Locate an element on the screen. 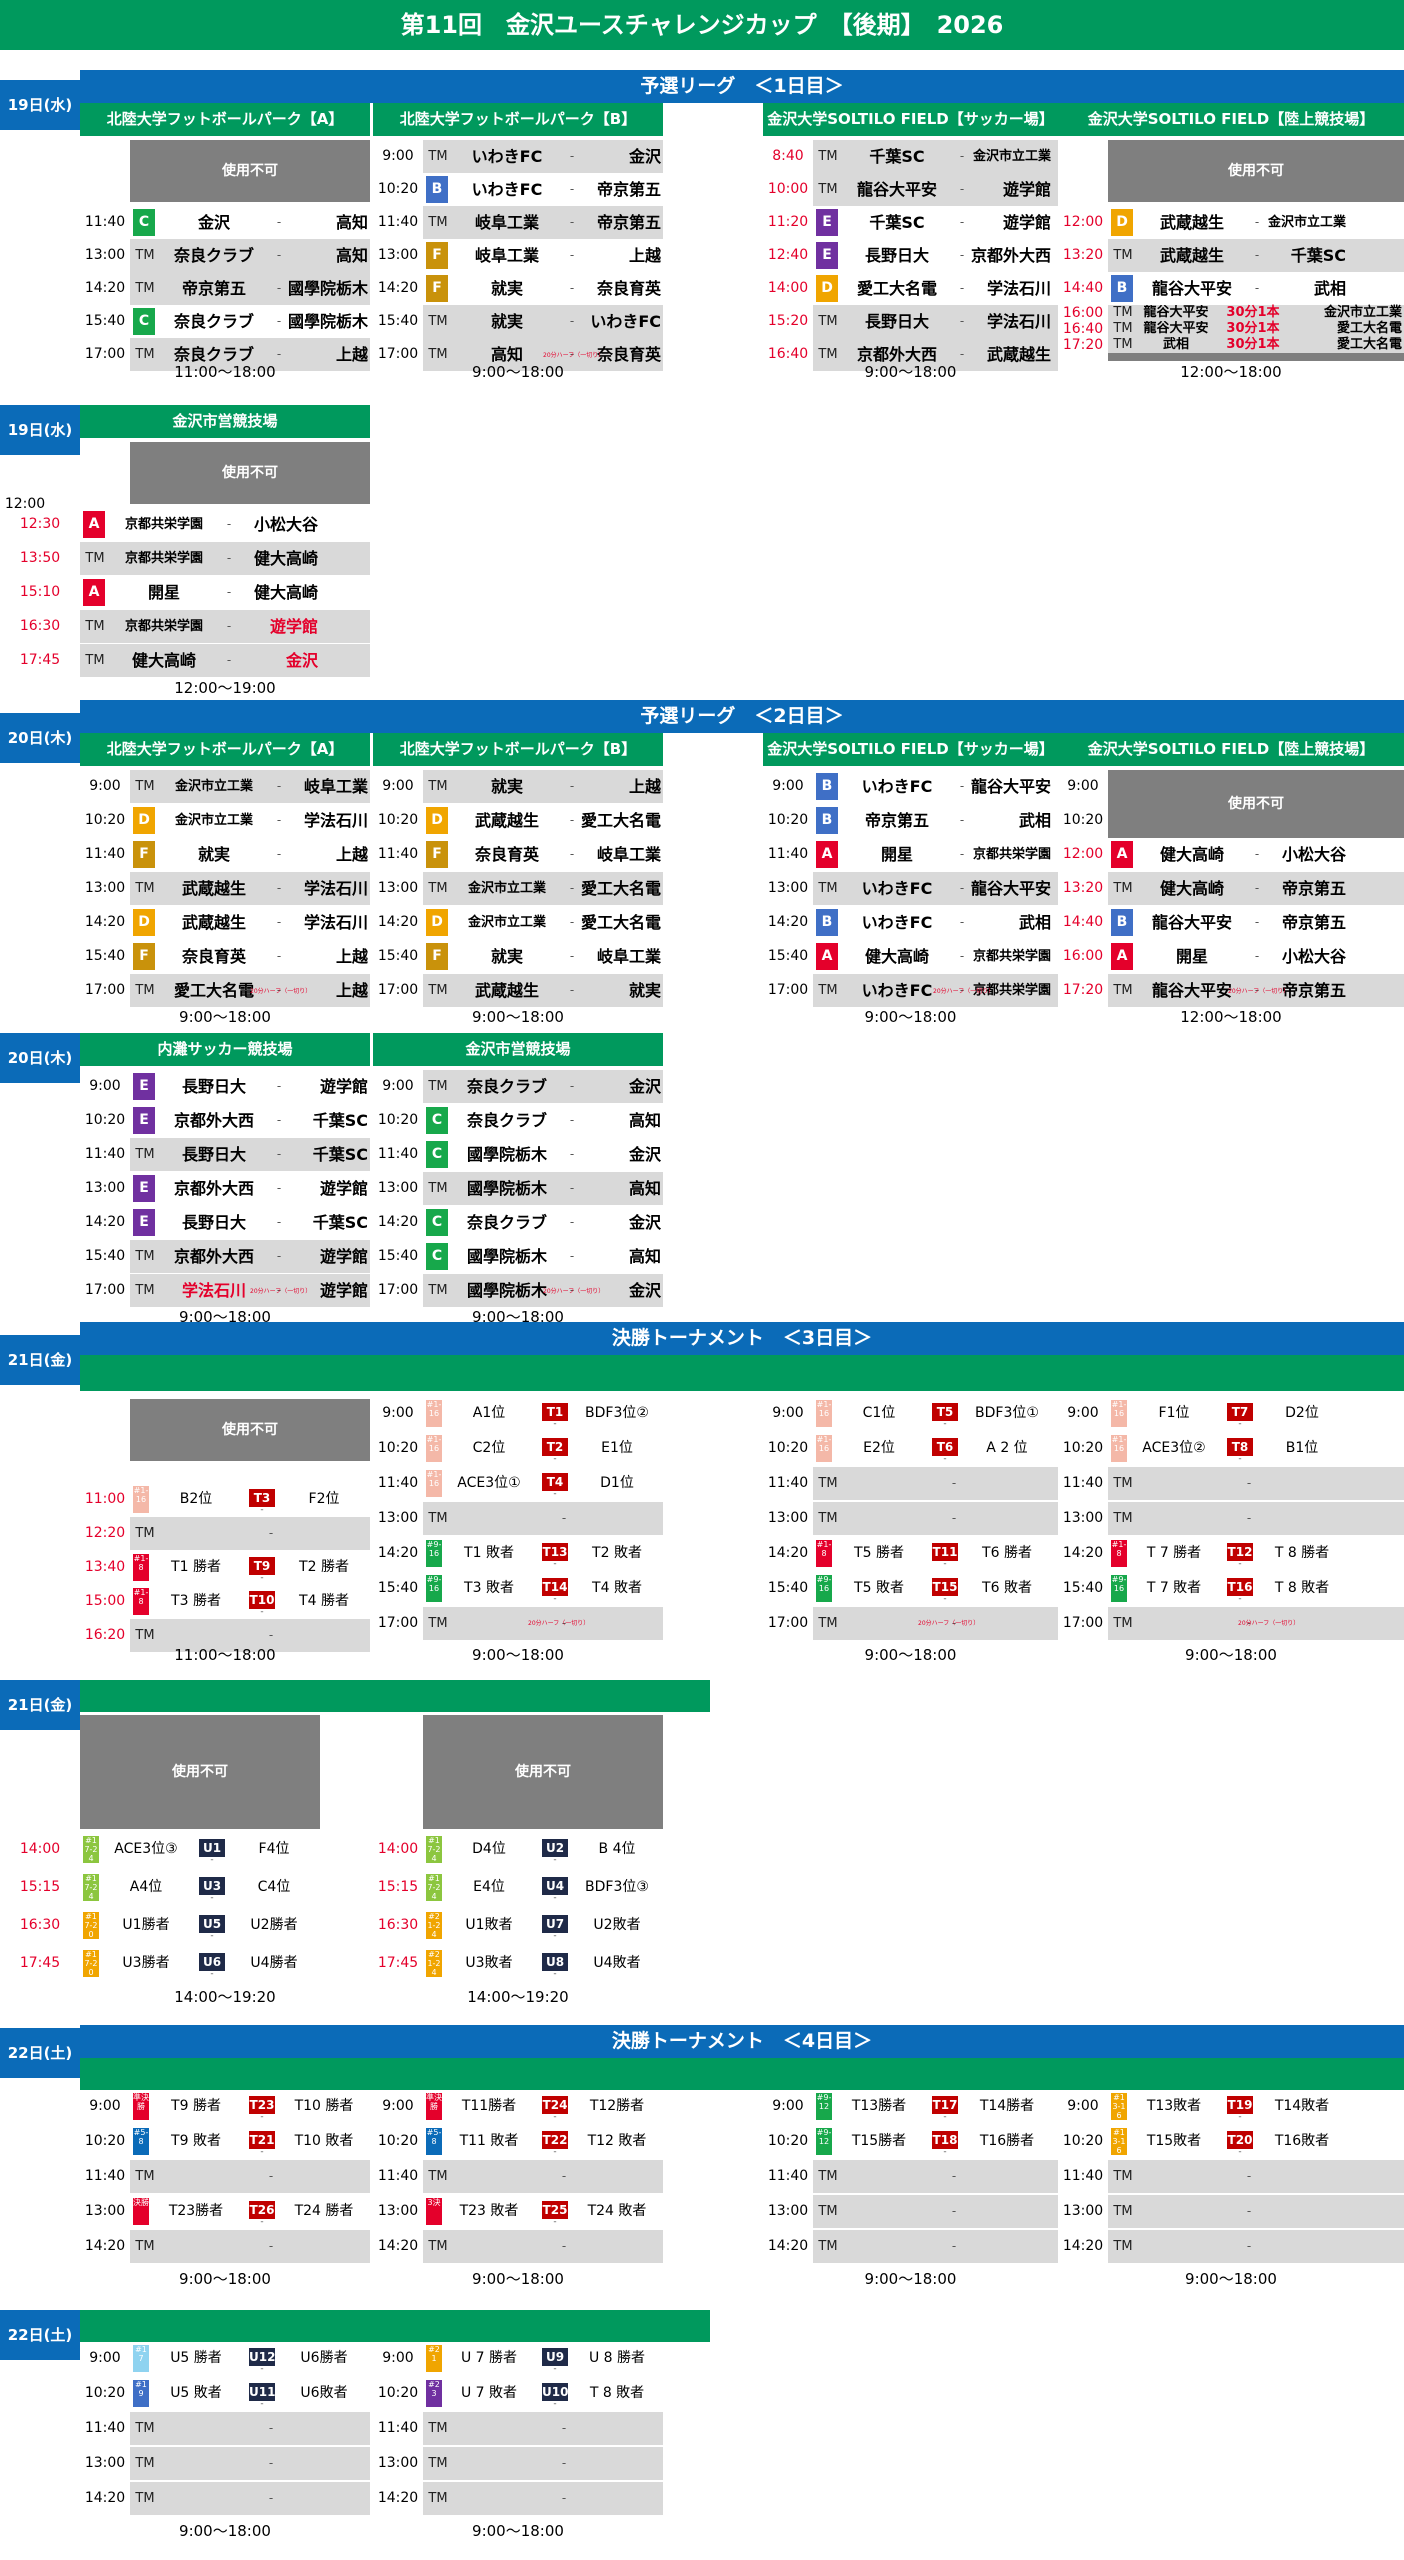 Image resolution: width=1404 pixels, height=2560 pixels. match-lane: #13-16 T15敗者 T20- T16敗者 is located at coordinates (1256, 2141).